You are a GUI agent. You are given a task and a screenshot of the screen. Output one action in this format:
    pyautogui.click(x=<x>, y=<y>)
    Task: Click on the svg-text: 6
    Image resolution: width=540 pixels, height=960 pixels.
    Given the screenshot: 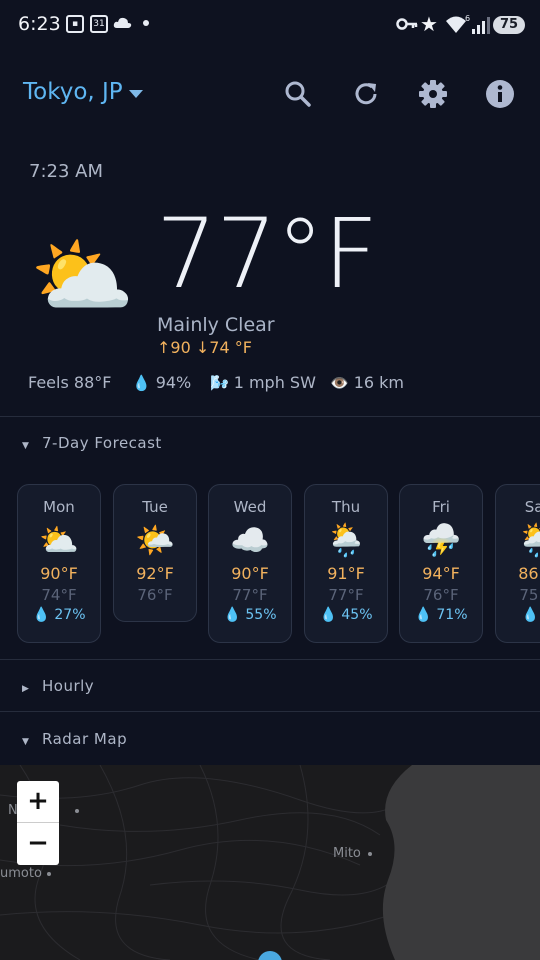 What is the action you would take?
    pyautogui.click(x=467, y=18)
    